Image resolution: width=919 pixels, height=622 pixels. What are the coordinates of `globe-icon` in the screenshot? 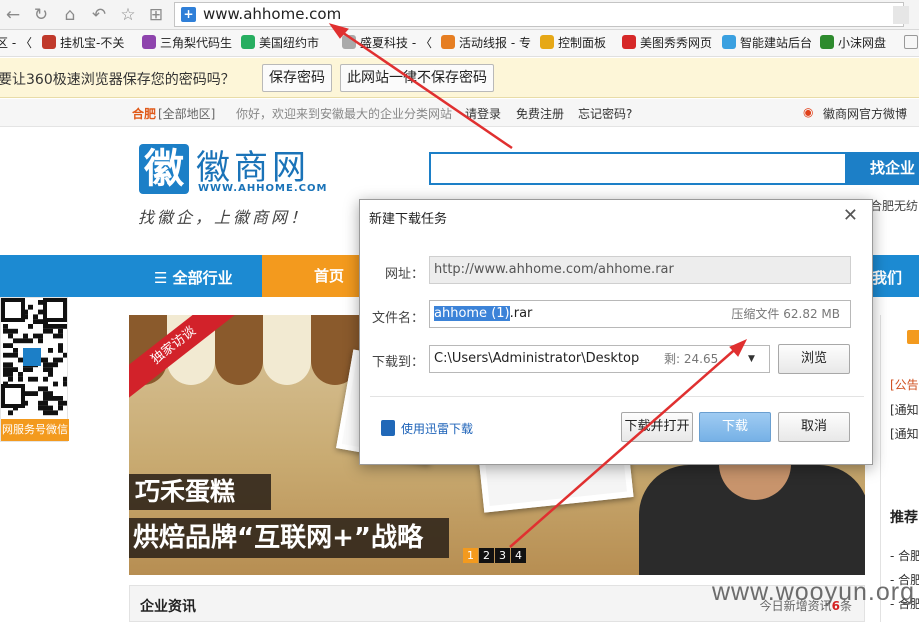 It's located at (248, 42).